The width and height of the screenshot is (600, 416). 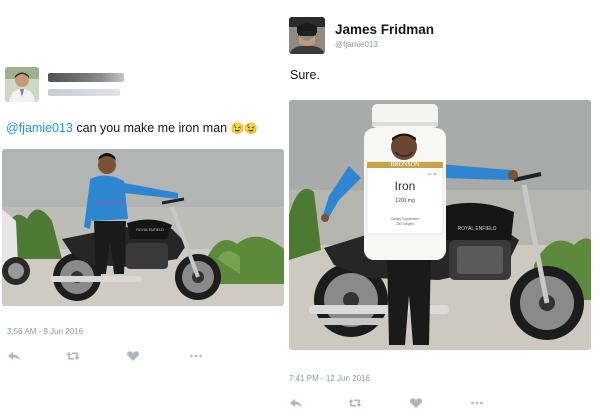 What do you see at coordinates (45, 331) in the screenshot?
I see `left-tweet-timestamp: 3:56 AM - 9 Jun 2016` at bounding box center [45, 331].